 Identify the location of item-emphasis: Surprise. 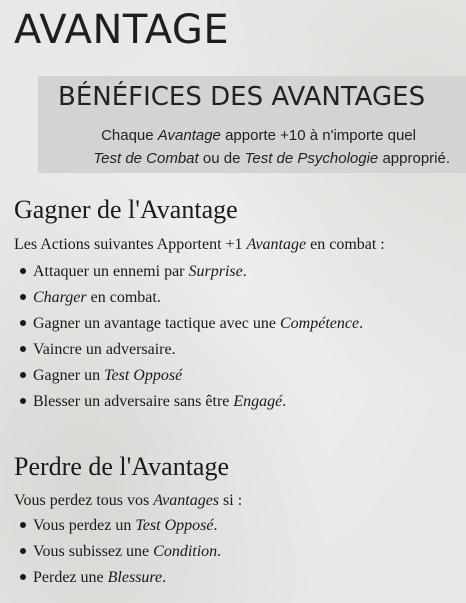
(215, 271).